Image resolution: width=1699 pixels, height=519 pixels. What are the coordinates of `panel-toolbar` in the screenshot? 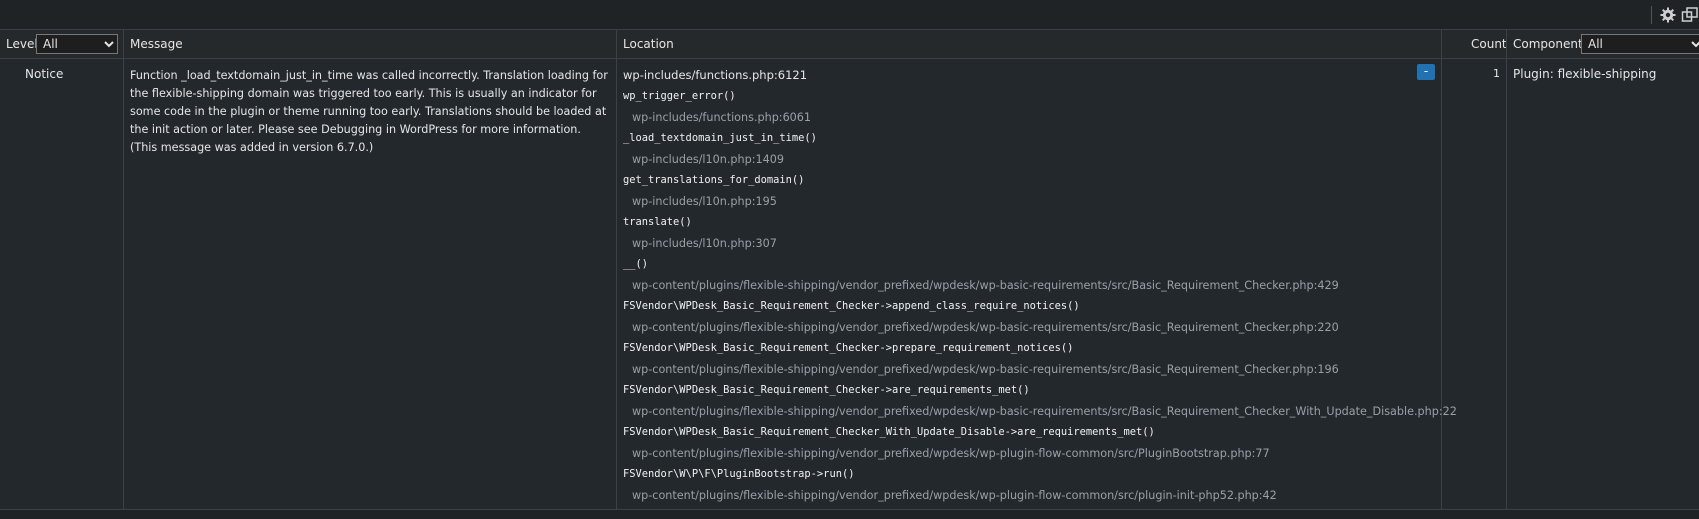 It's located at (849, 15).